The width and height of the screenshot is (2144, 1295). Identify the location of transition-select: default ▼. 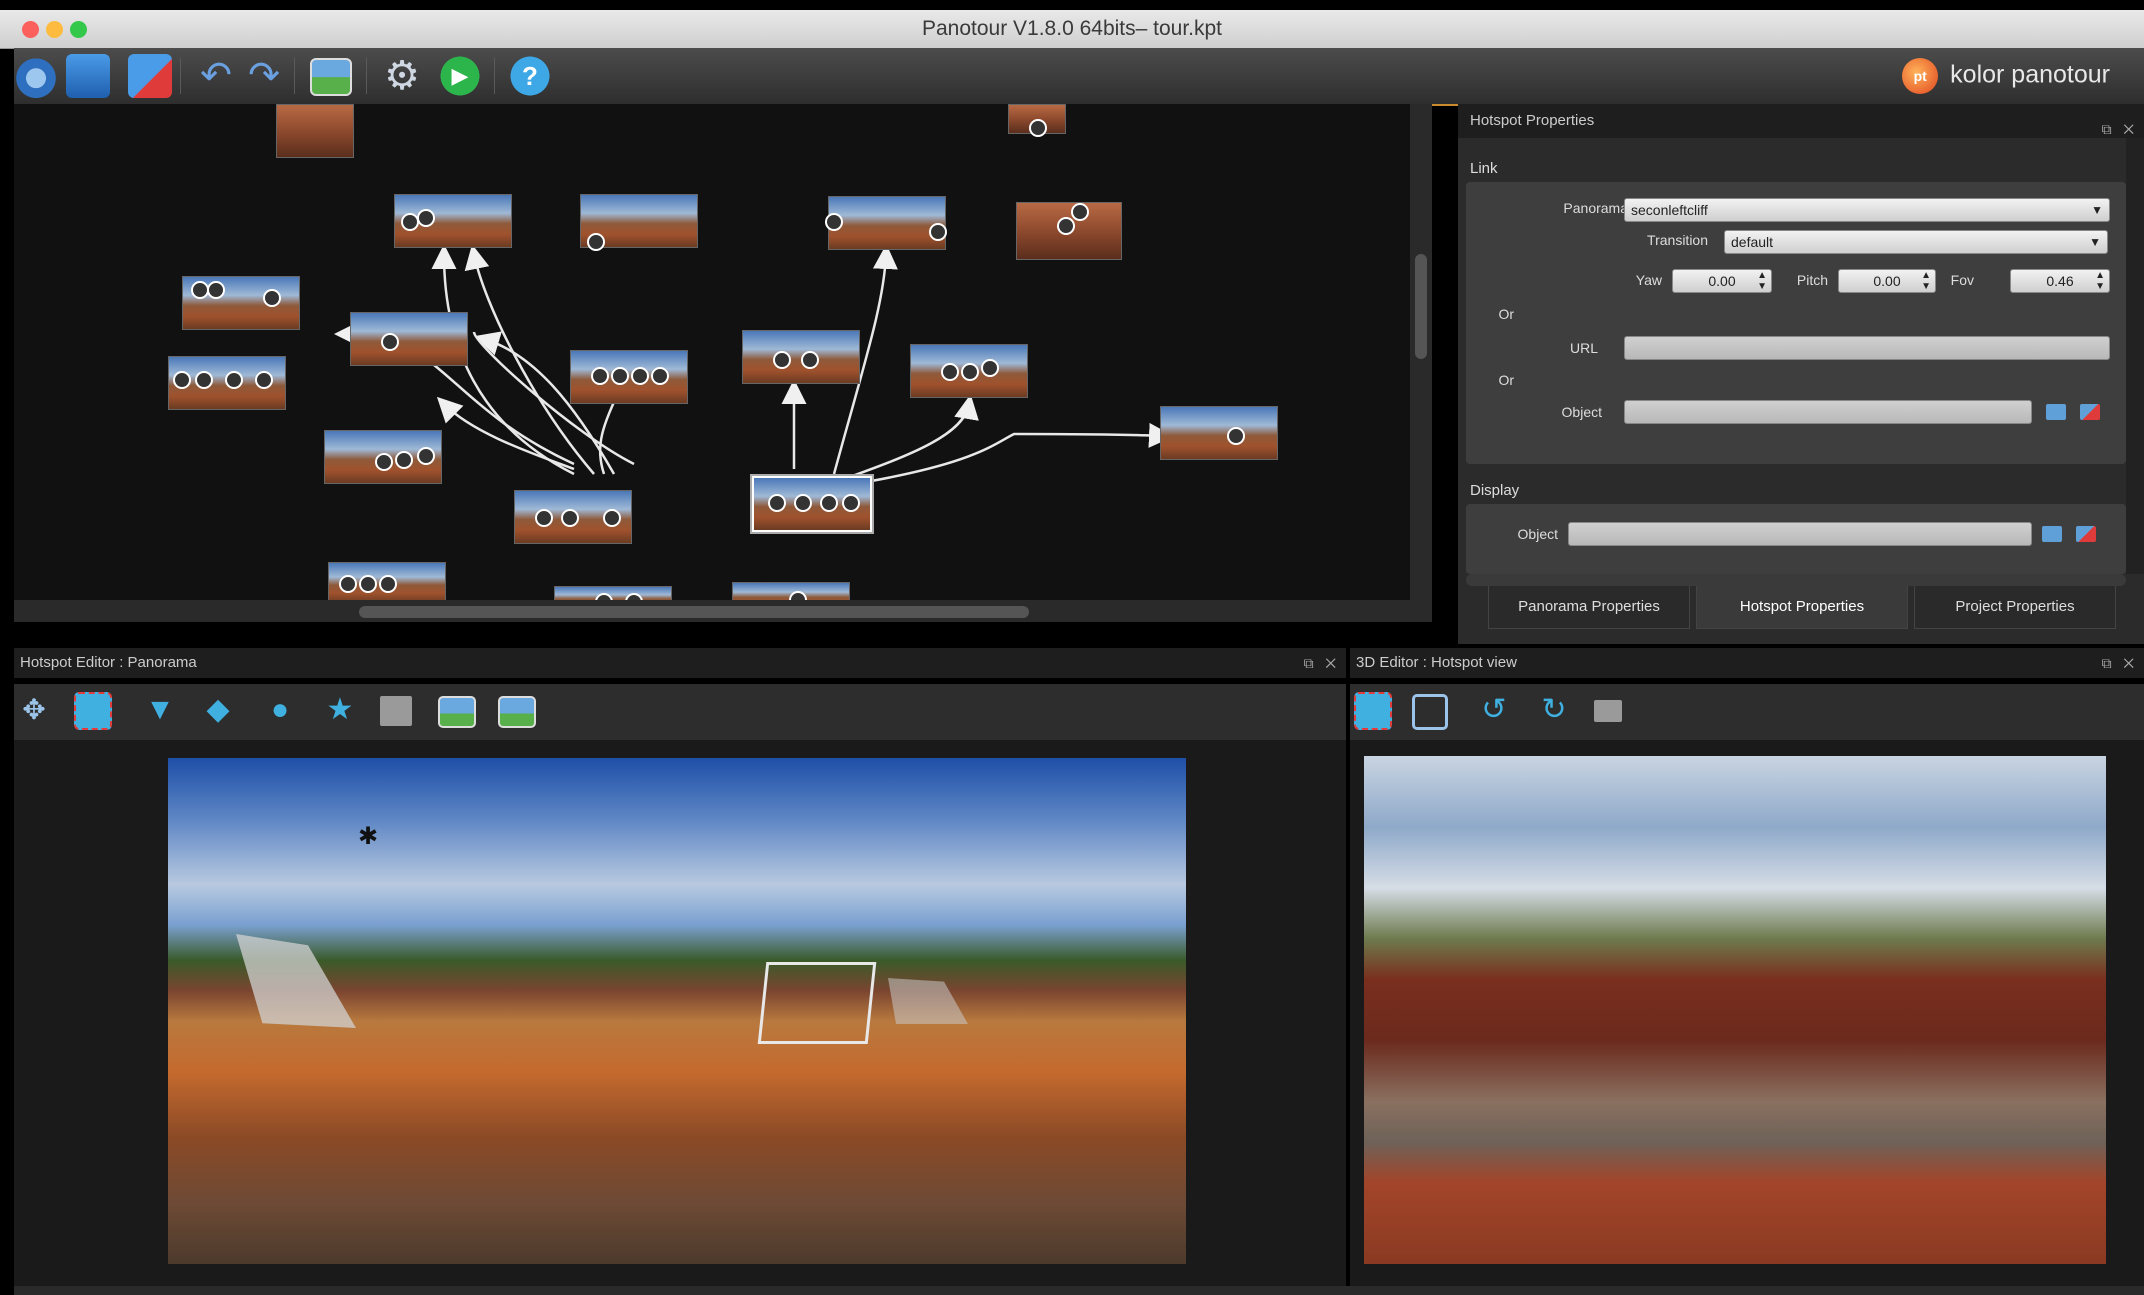
(1916, 242).